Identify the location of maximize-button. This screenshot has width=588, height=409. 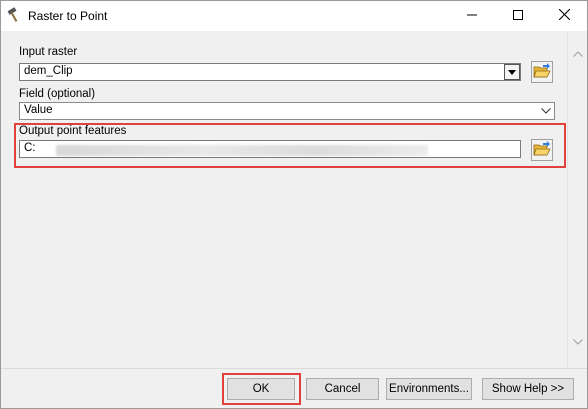
(518, 16).